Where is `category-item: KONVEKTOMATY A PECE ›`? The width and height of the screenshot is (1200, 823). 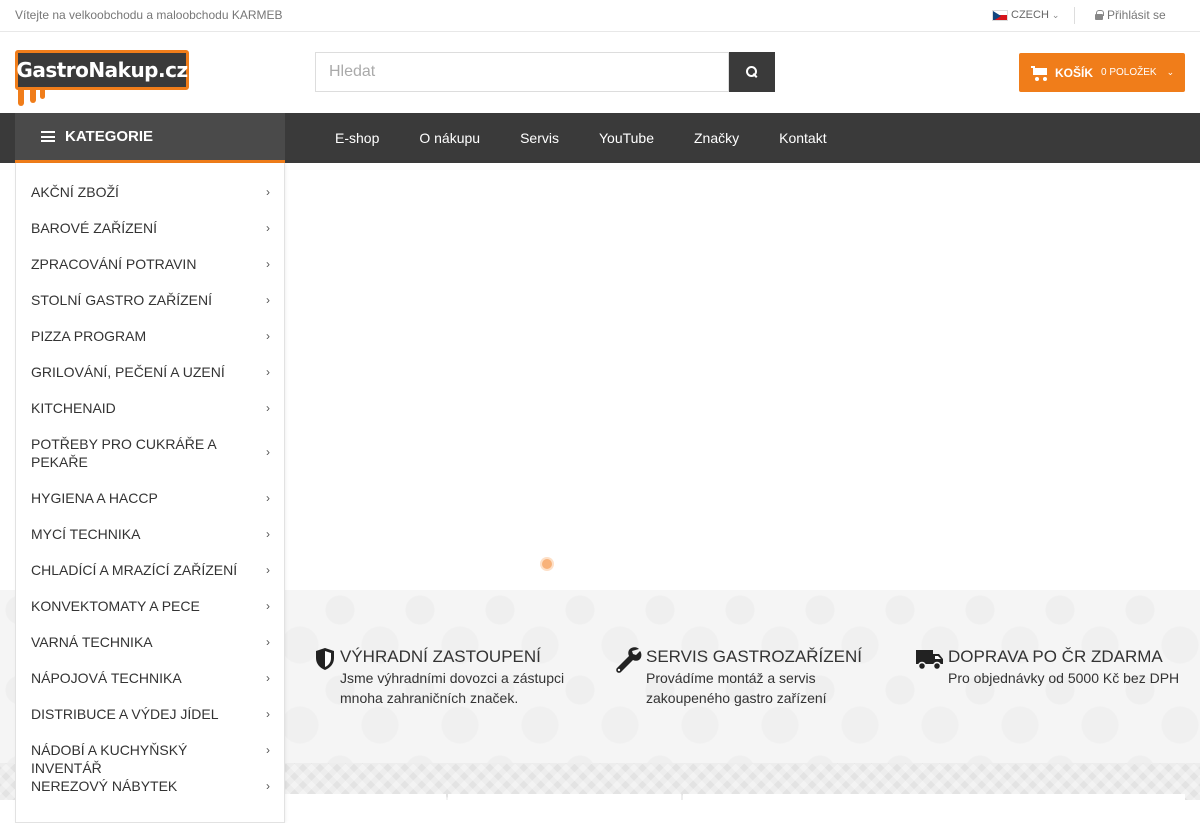 category-item: KONVEKTOMATY A PECE › is located at coordinates (150, 606).